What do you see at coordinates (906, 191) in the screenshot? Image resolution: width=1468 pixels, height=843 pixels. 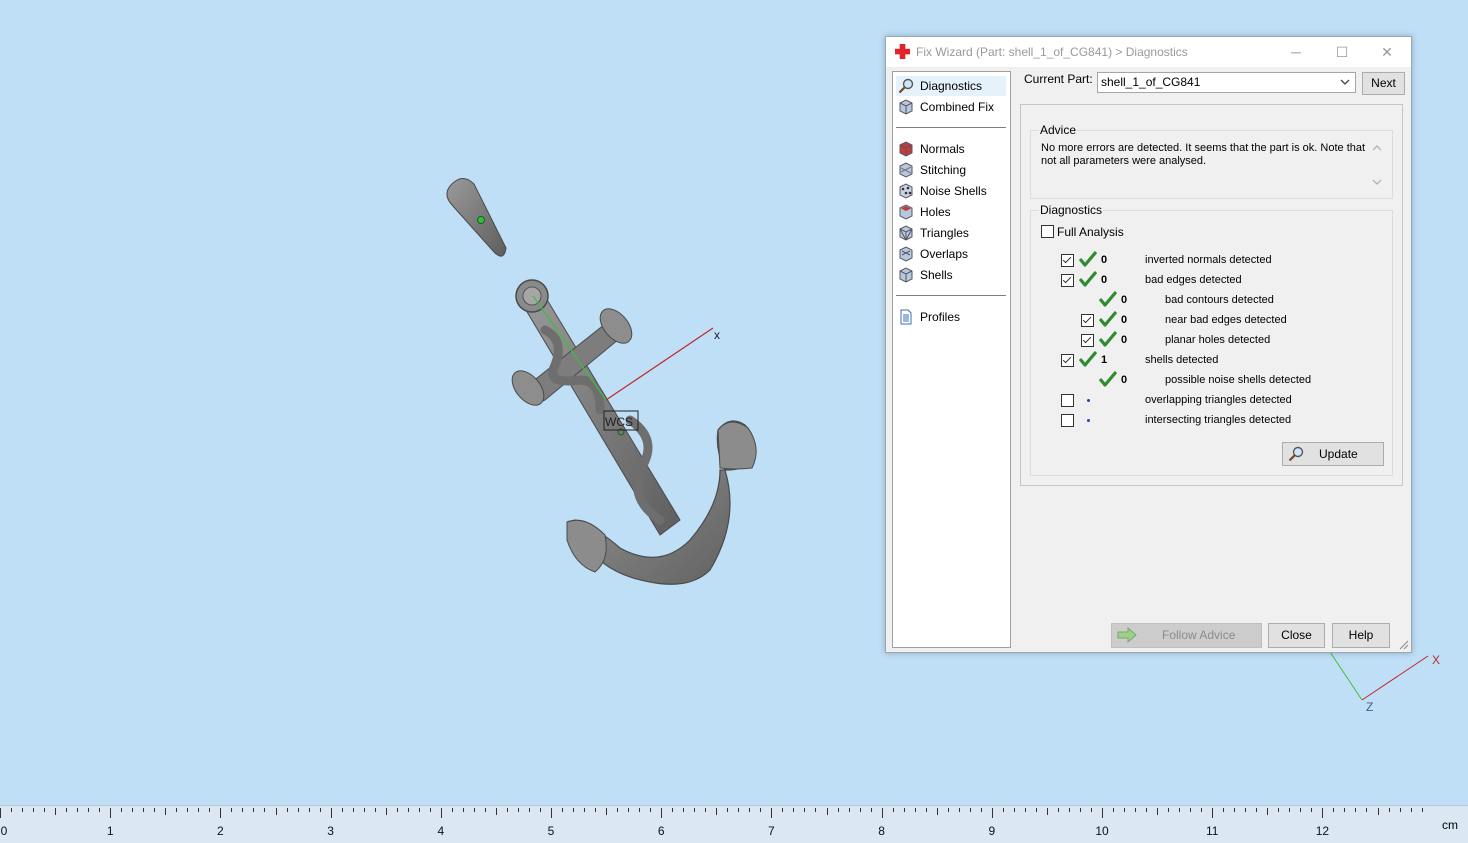 I see `noise-shells-icon` at bounding box center [906, 191].